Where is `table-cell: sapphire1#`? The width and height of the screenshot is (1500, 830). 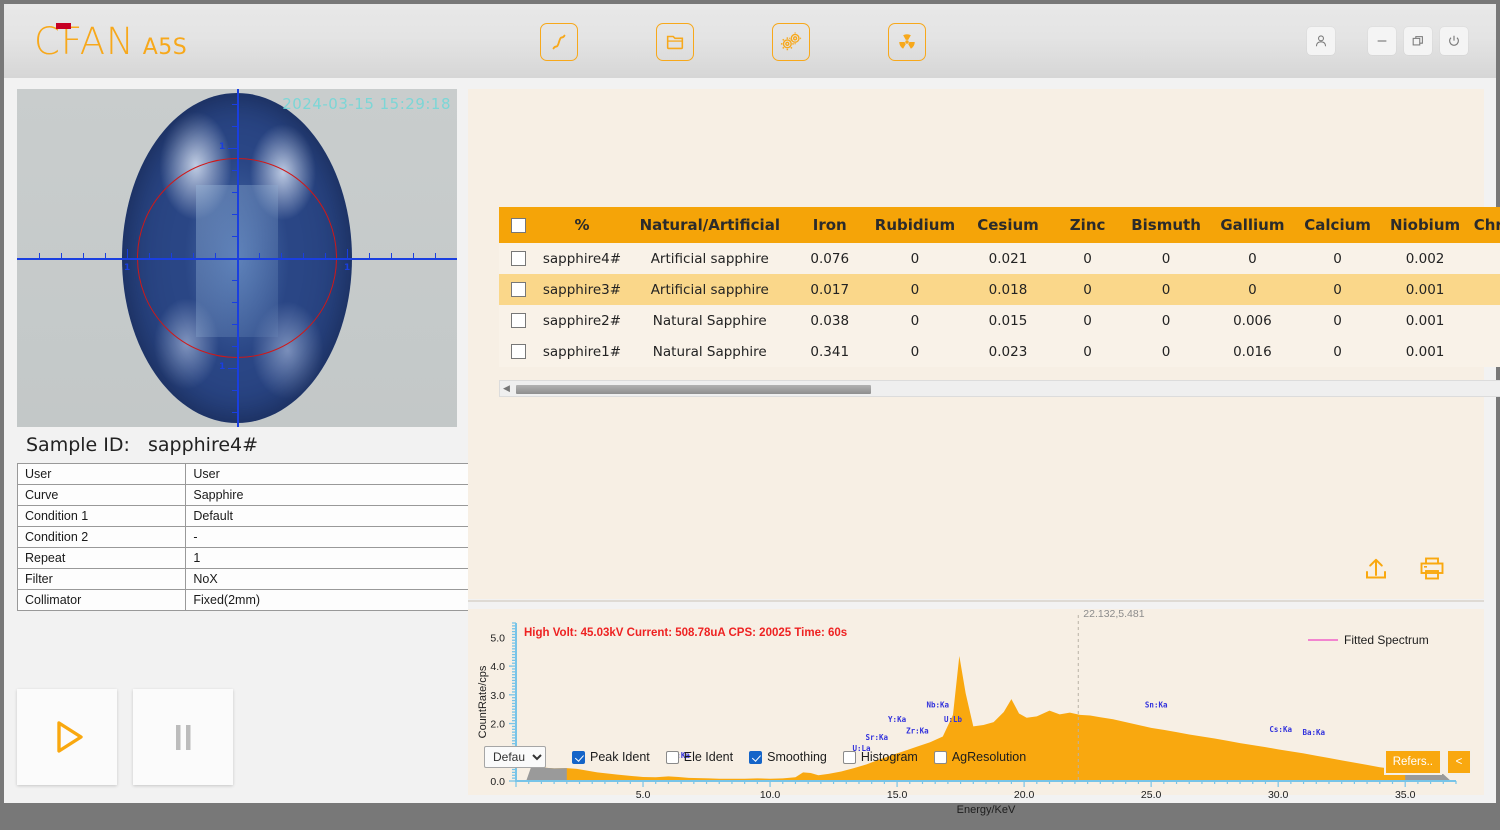
table-cell: sapphire1# is located at coordinates (582, 351).